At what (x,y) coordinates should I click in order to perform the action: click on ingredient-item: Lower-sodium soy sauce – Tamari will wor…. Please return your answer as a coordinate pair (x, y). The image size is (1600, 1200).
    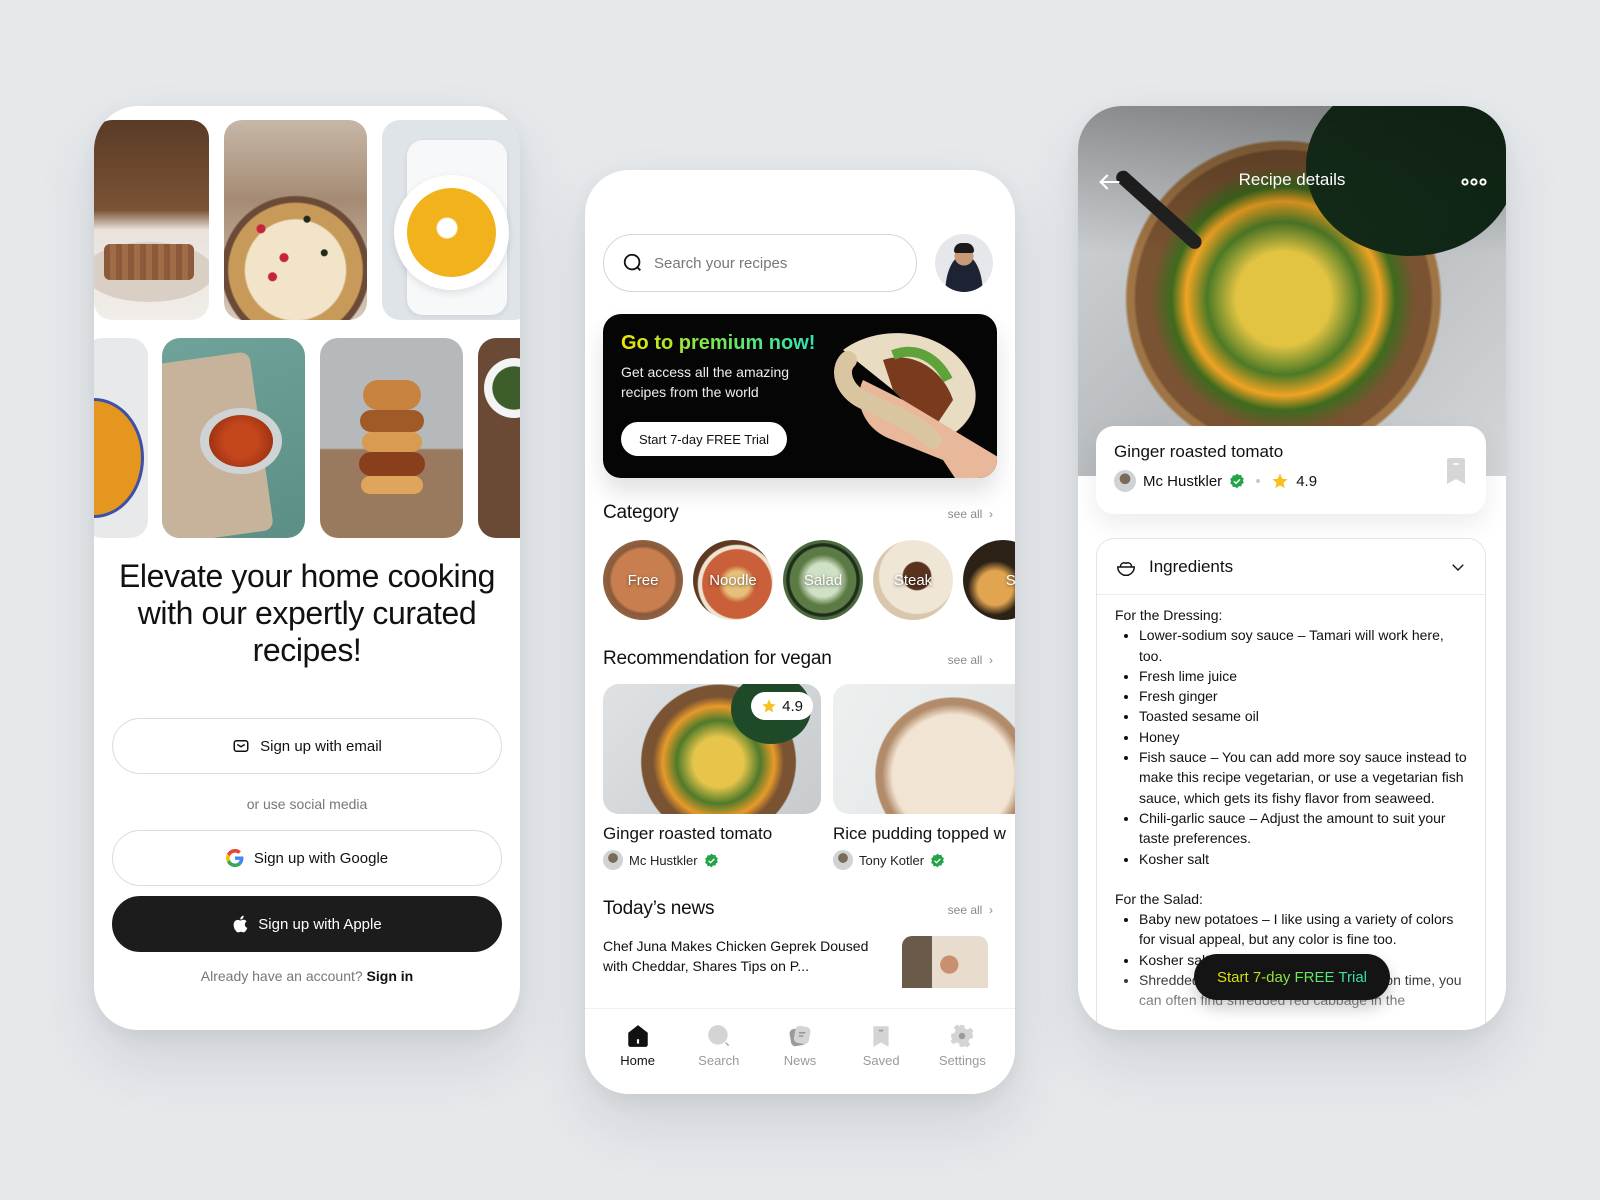
    Looking at the image, I should click on (1303, 645).